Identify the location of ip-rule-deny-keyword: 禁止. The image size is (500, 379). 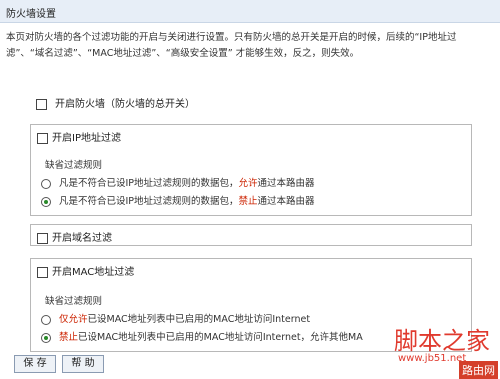
(248, 201).